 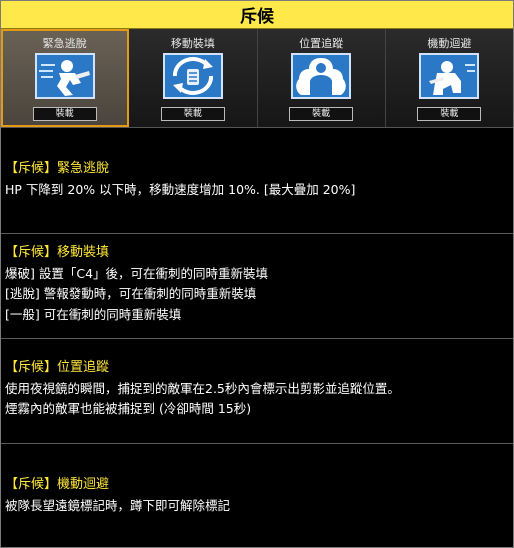 I want to click on skill-slot-mobile-evasion: 機動迴避 裝載, so click(x=449, y=78).